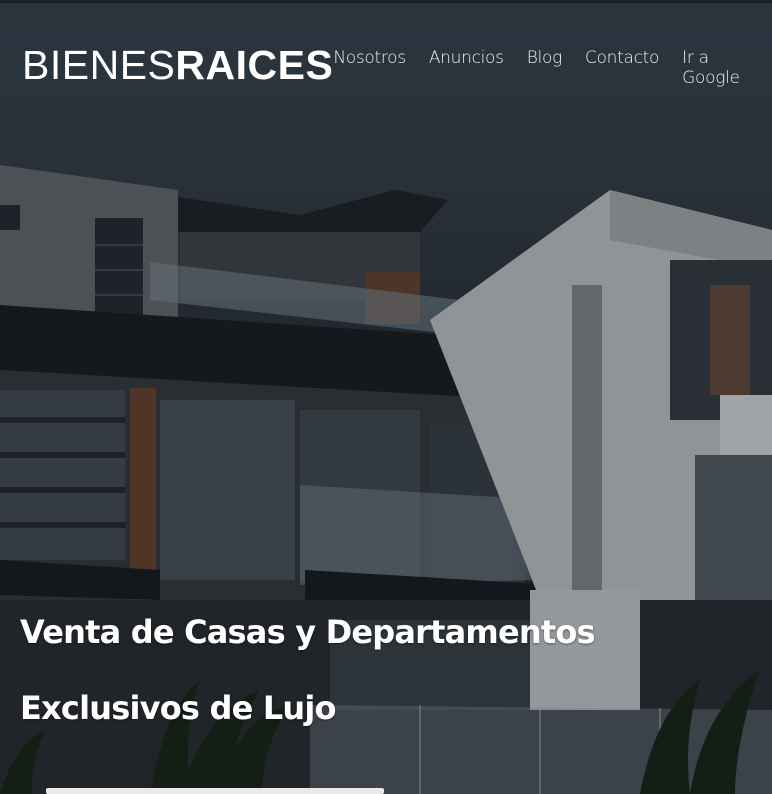 The width and height of the screenshot is (772, 794). I want to click on logo-text-light: BIENES, so click(99, 64).